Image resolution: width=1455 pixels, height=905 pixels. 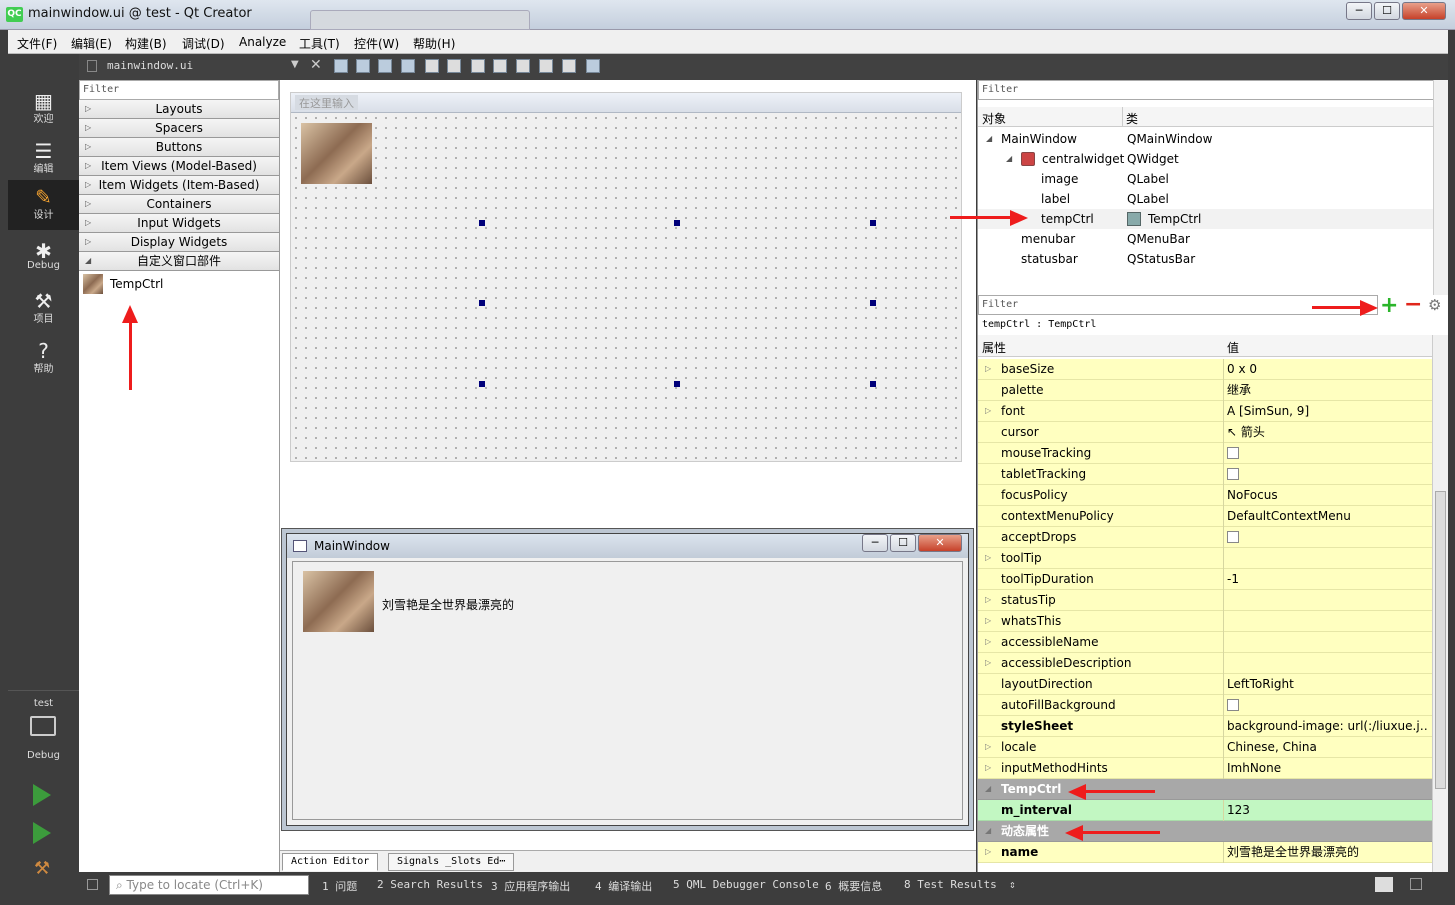 I want to click on pane-search-results: 2 Search Results, so click(x=430, y=884).